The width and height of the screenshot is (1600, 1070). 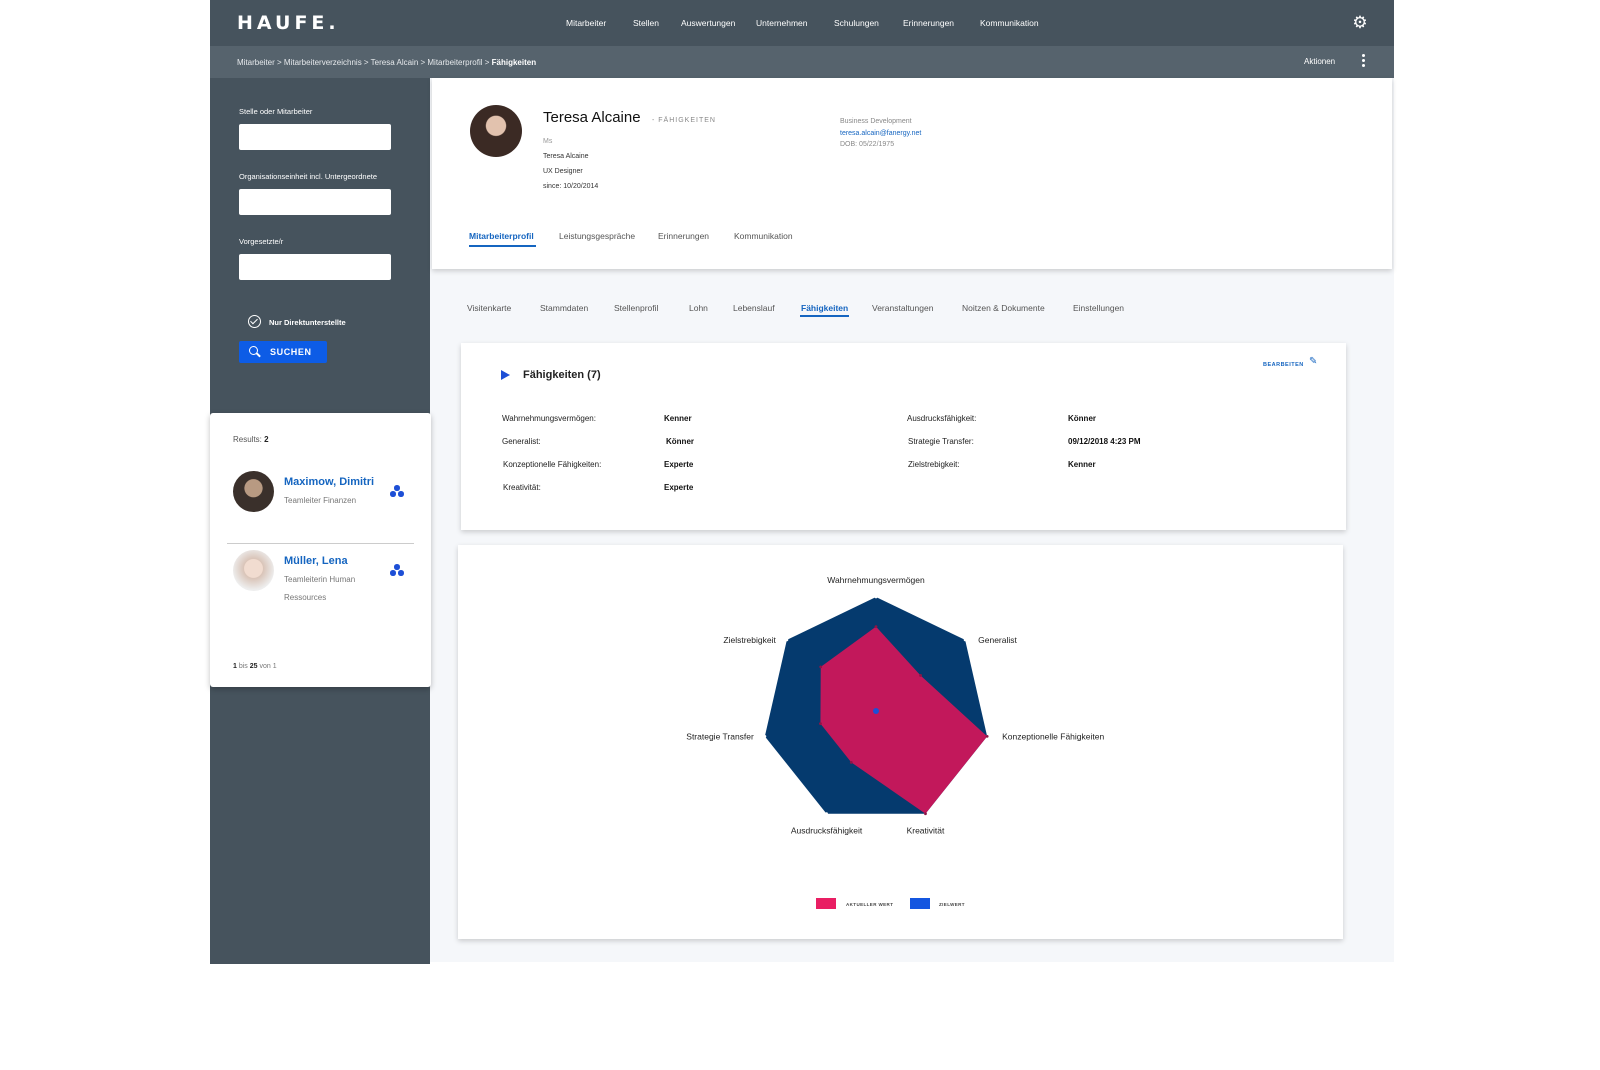 I want to click on actions-label: Aktionen, so click(x=1319, y=61).